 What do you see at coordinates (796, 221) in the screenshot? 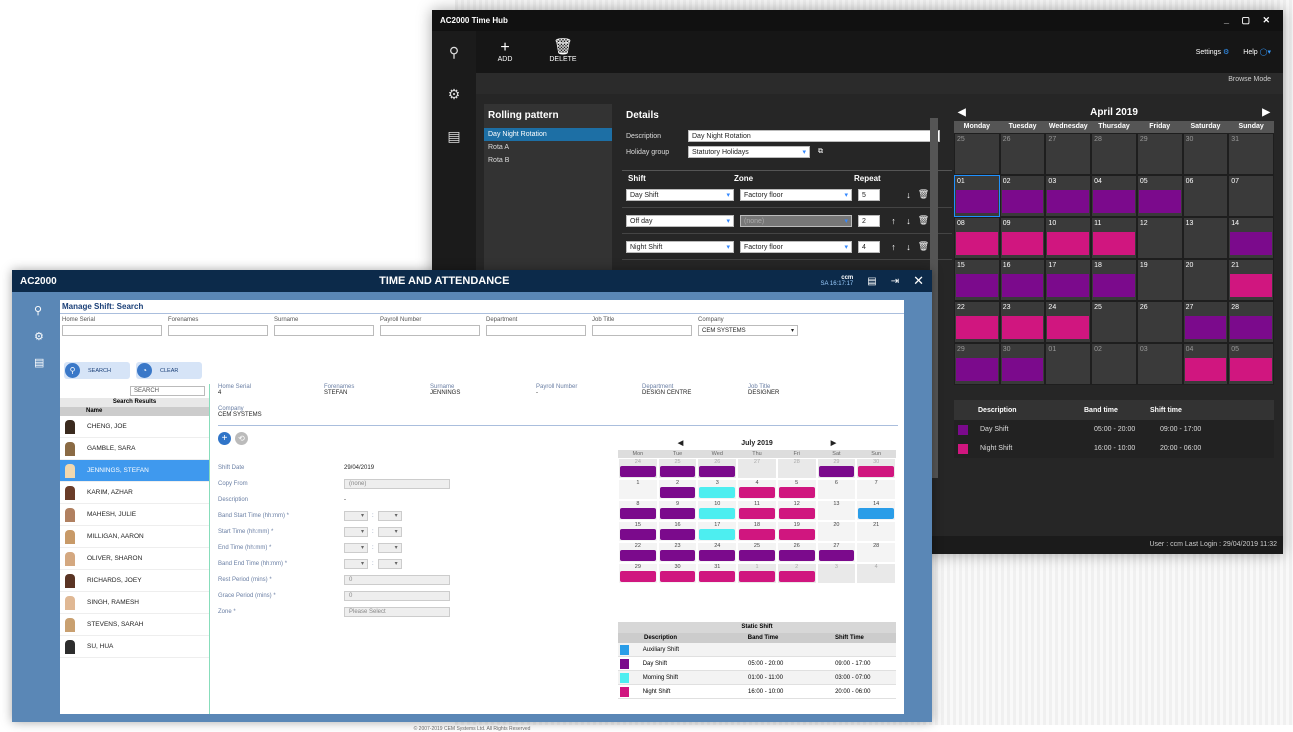
I see `zone-select: (none)` at bounding box center [796, 221].